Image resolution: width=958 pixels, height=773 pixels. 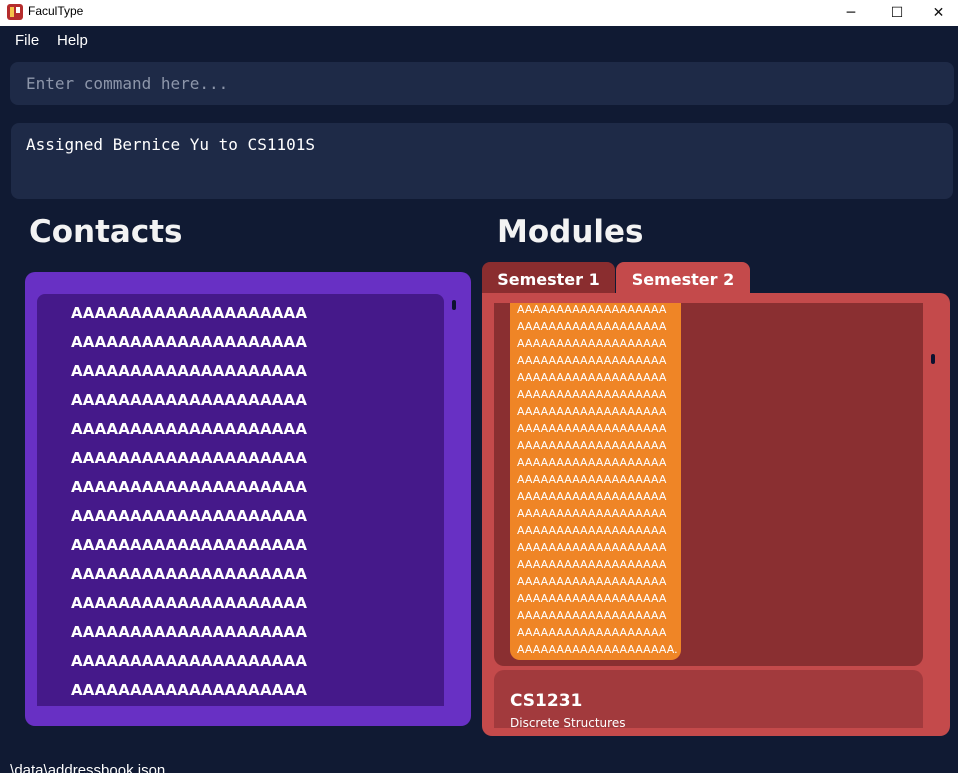 I want to click on minimize-button: ─, so click(x=851, y=13).